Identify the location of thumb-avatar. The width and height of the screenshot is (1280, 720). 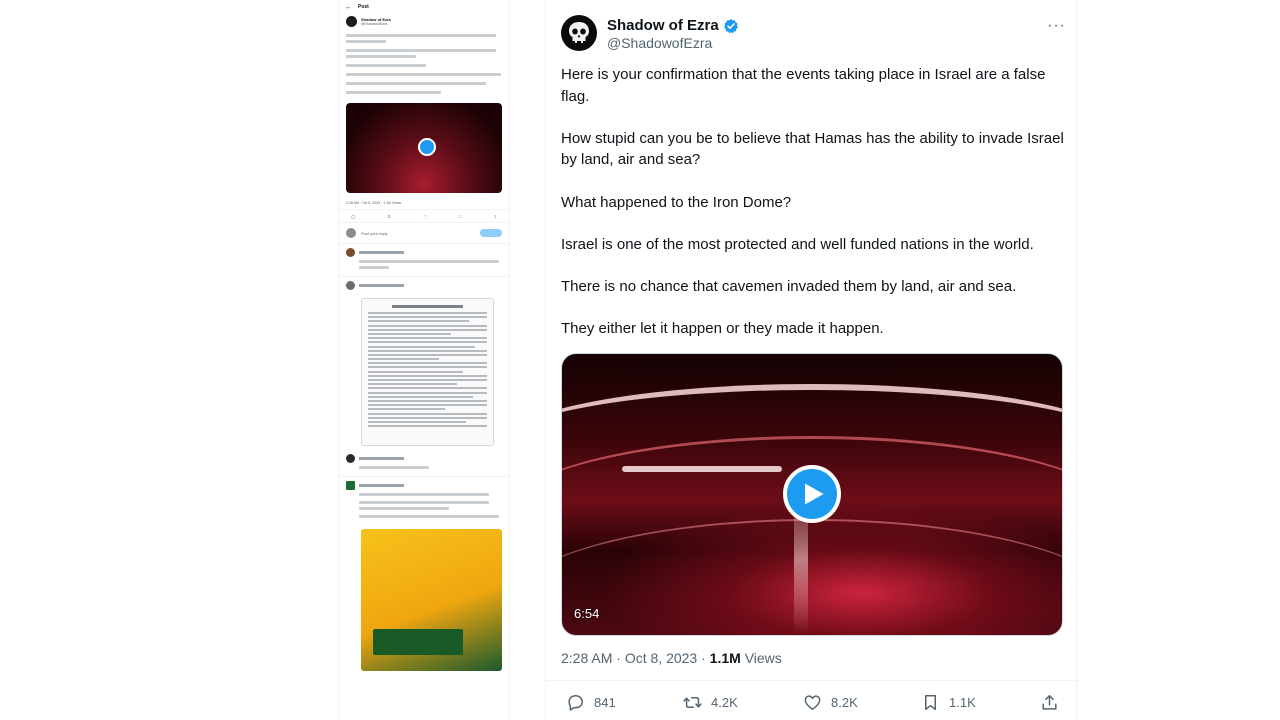
(351, 21).